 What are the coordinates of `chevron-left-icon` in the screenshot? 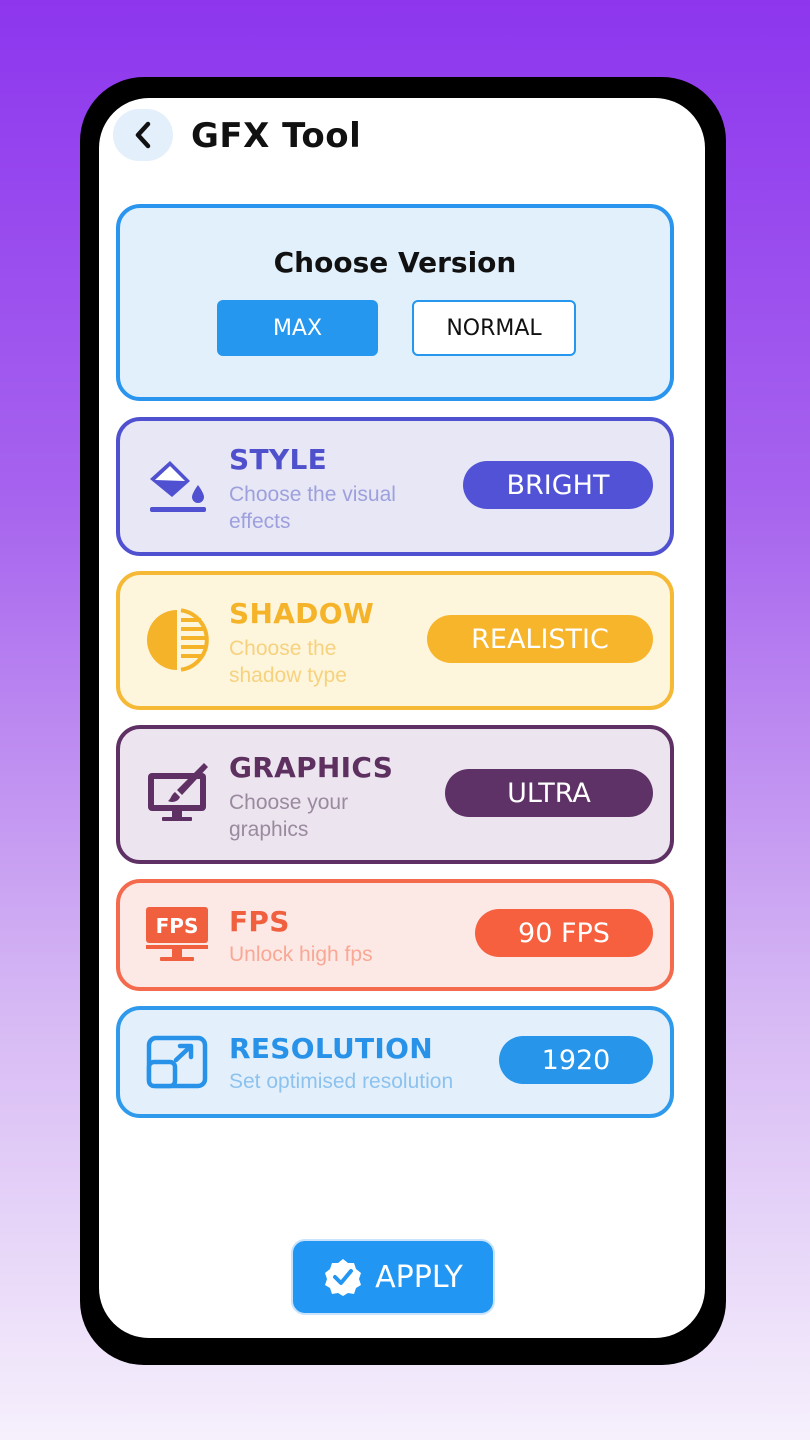 It's located at (143, 135).